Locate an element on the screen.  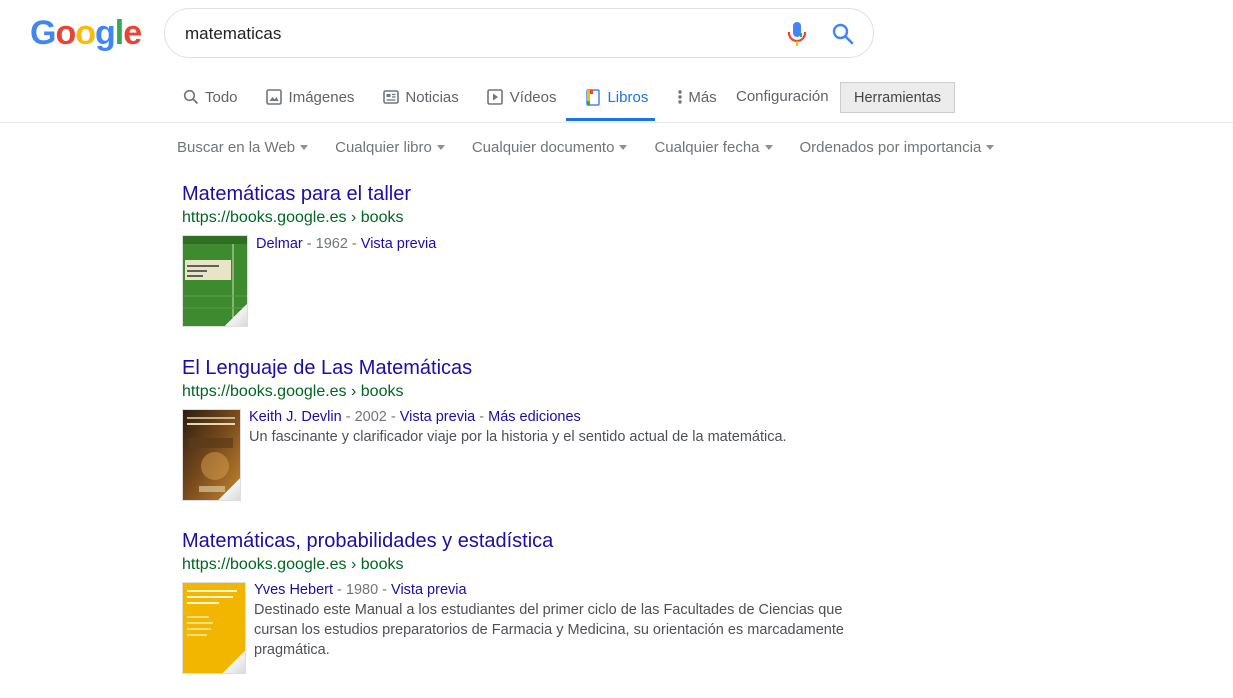
result-title-link: El Lenguaje de Las Matemáticas is located at coordinates (327, 368).